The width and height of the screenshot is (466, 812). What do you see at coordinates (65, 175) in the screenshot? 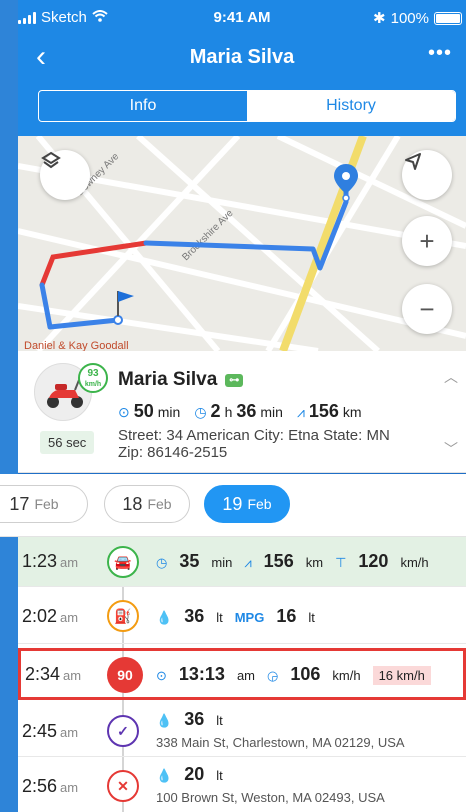
I see `layers-button` at bounding box center [65, 175].